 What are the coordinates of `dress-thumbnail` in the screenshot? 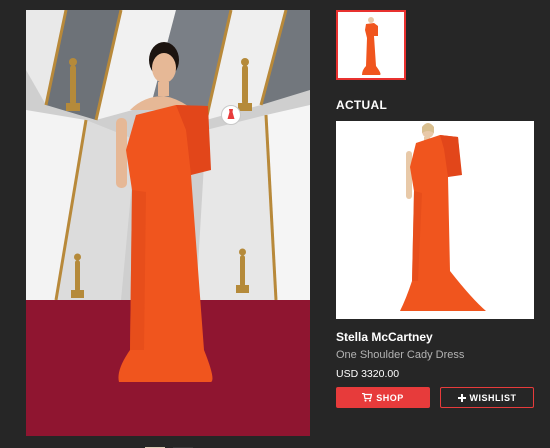 It's located at (371, 45).